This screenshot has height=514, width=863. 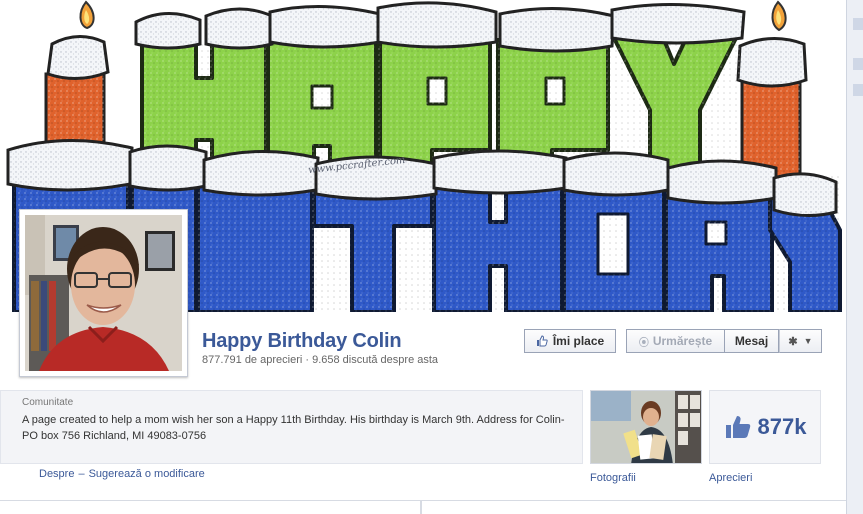 I want to click on suggest-edit-link: Sugerează o modificare, so click(x=147, y=474).